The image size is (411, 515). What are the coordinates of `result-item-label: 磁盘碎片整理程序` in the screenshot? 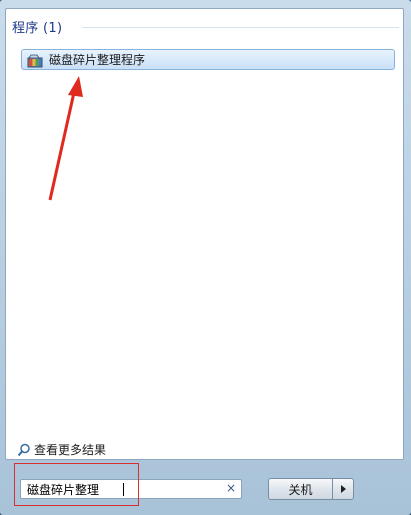 It's located at (97, 60).